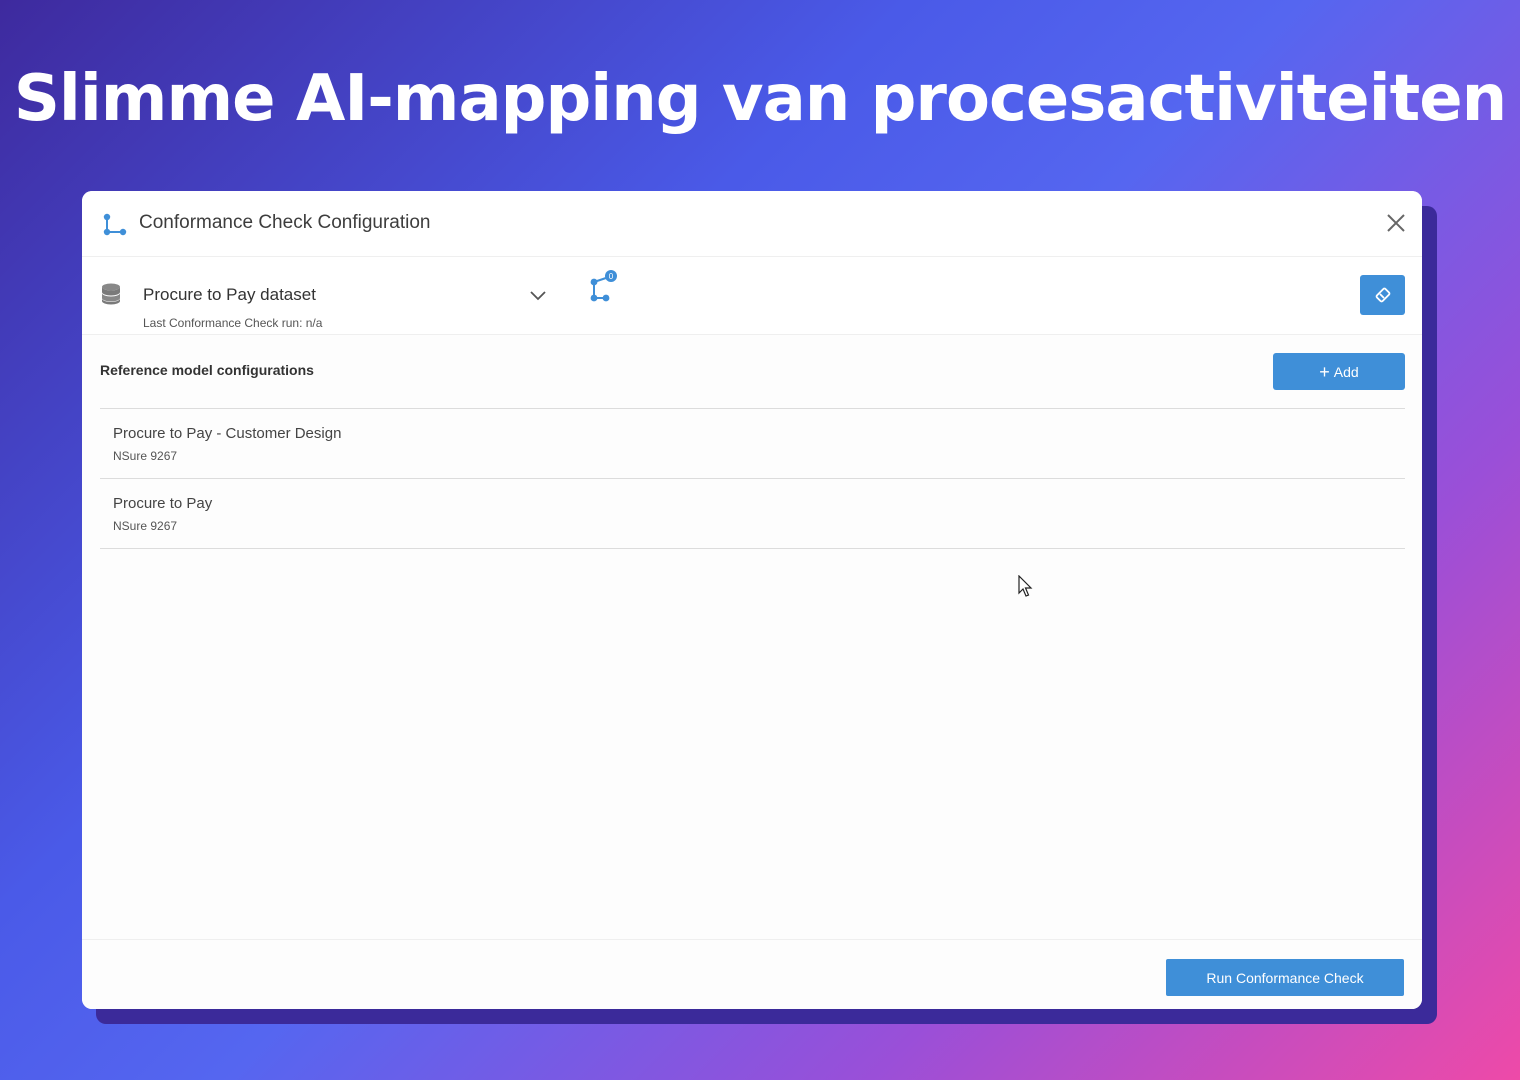 The image size is (1520, 1080). What do you see at coordinates (285, 222) in the screenshot?
I see `dialog-title: Conformance Check Configuration` at bounding box center [285, 222].